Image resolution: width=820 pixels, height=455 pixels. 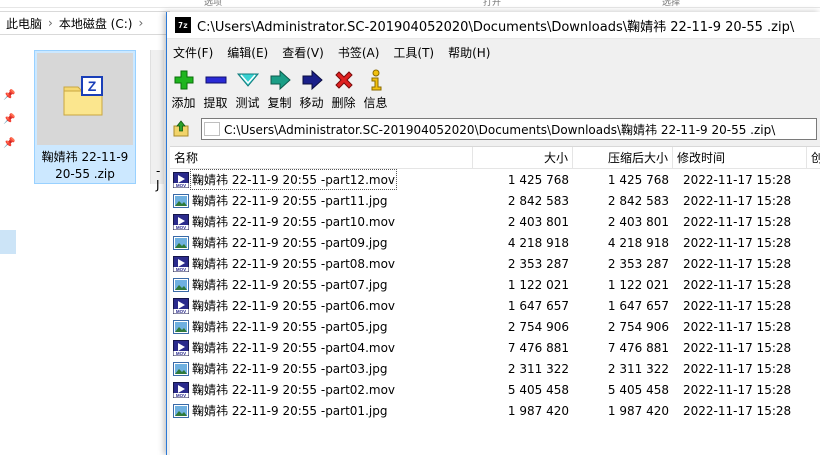 What do you see at coordinates (290, 243) in the screenshot?
I see `file-name: 鞠婧祎 22-11-9 20:55 -part09.jpg` at bounding box center [290, 243].